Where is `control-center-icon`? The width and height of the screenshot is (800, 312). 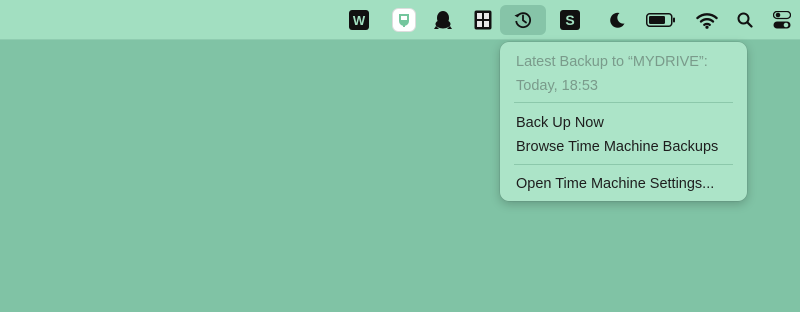 control-center-icon is located at coordinates (782, 20).